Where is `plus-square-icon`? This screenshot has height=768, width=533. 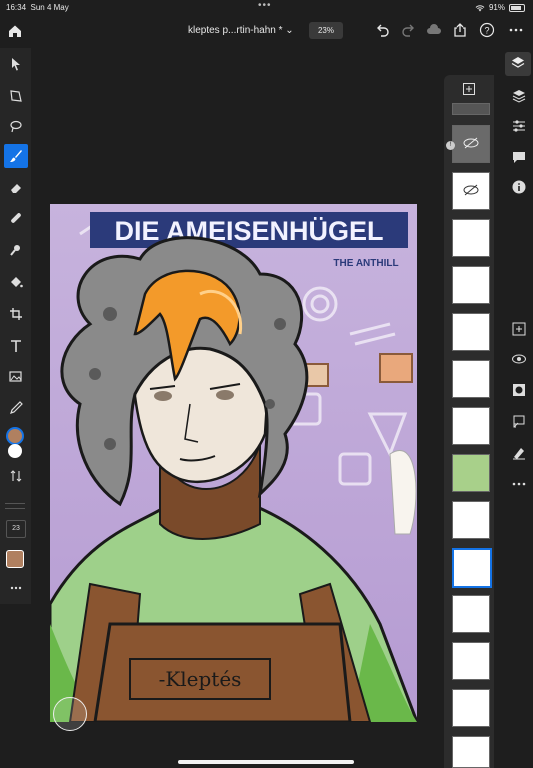 plus-square-icon is located at coordinates (519, 329).